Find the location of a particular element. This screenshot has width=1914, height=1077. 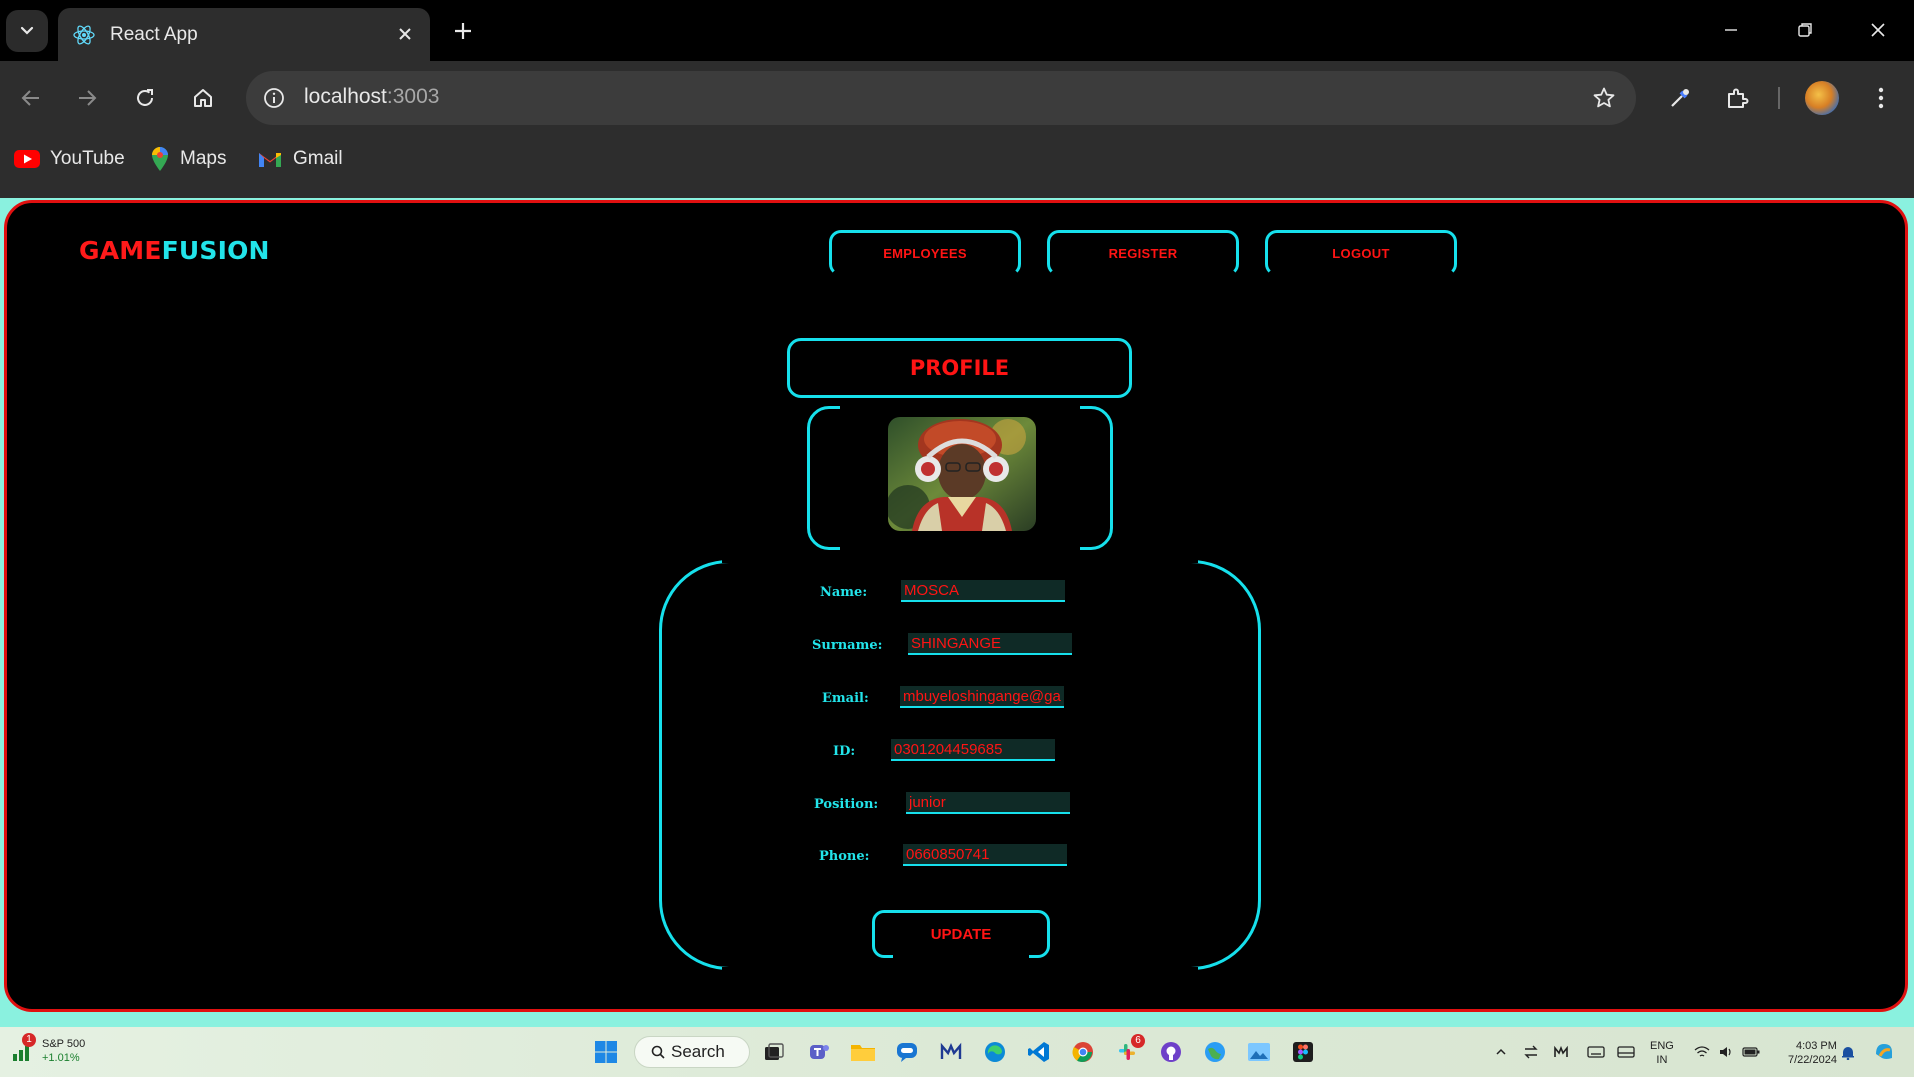

chrome-button is located at coordinates (1083, 1052).